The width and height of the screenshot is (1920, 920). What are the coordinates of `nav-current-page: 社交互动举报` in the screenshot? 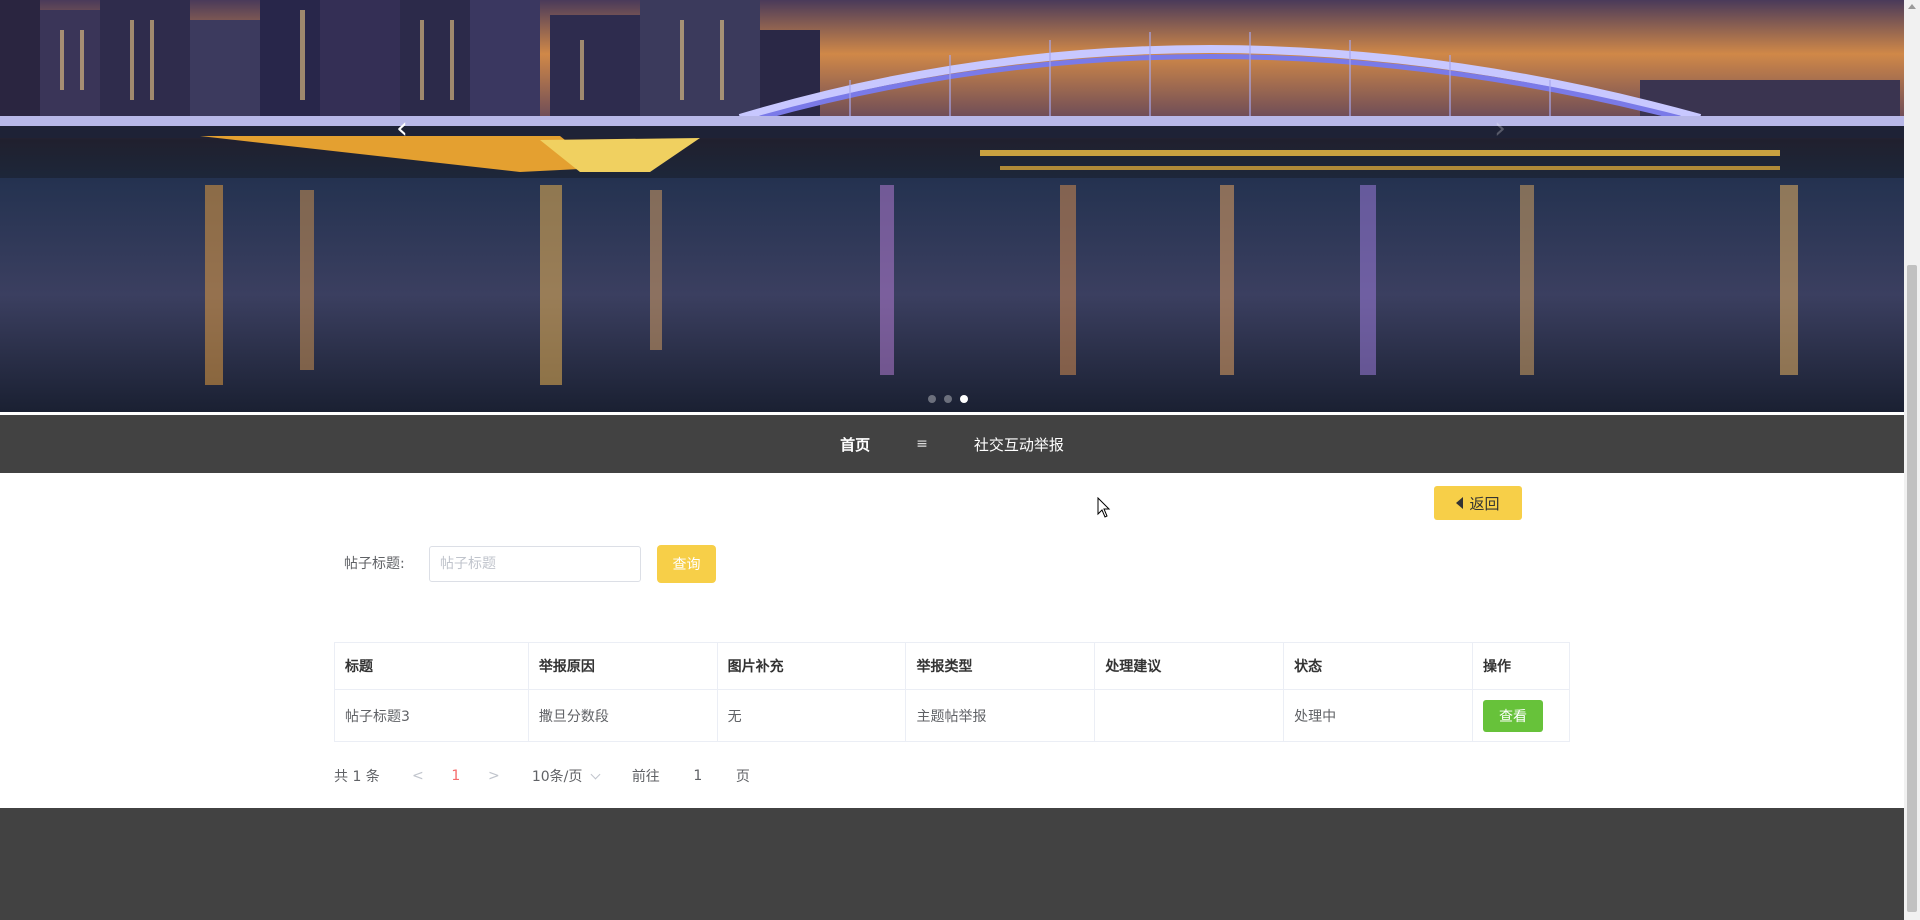 It's located at (1018, 444).